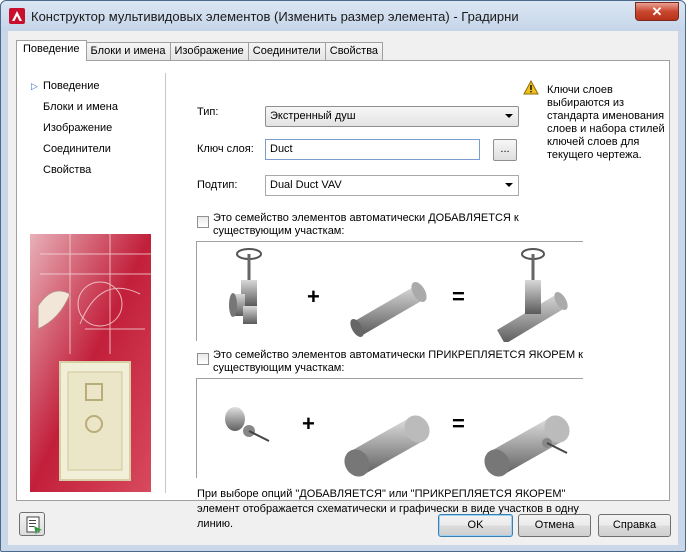 This screenshot has width=686, height=552. What do you see at coordinates (306, 185) in the screenshot?
I see `subtype-dropdown-value: Dual Duct VAV` at bounding box center [306, 185].